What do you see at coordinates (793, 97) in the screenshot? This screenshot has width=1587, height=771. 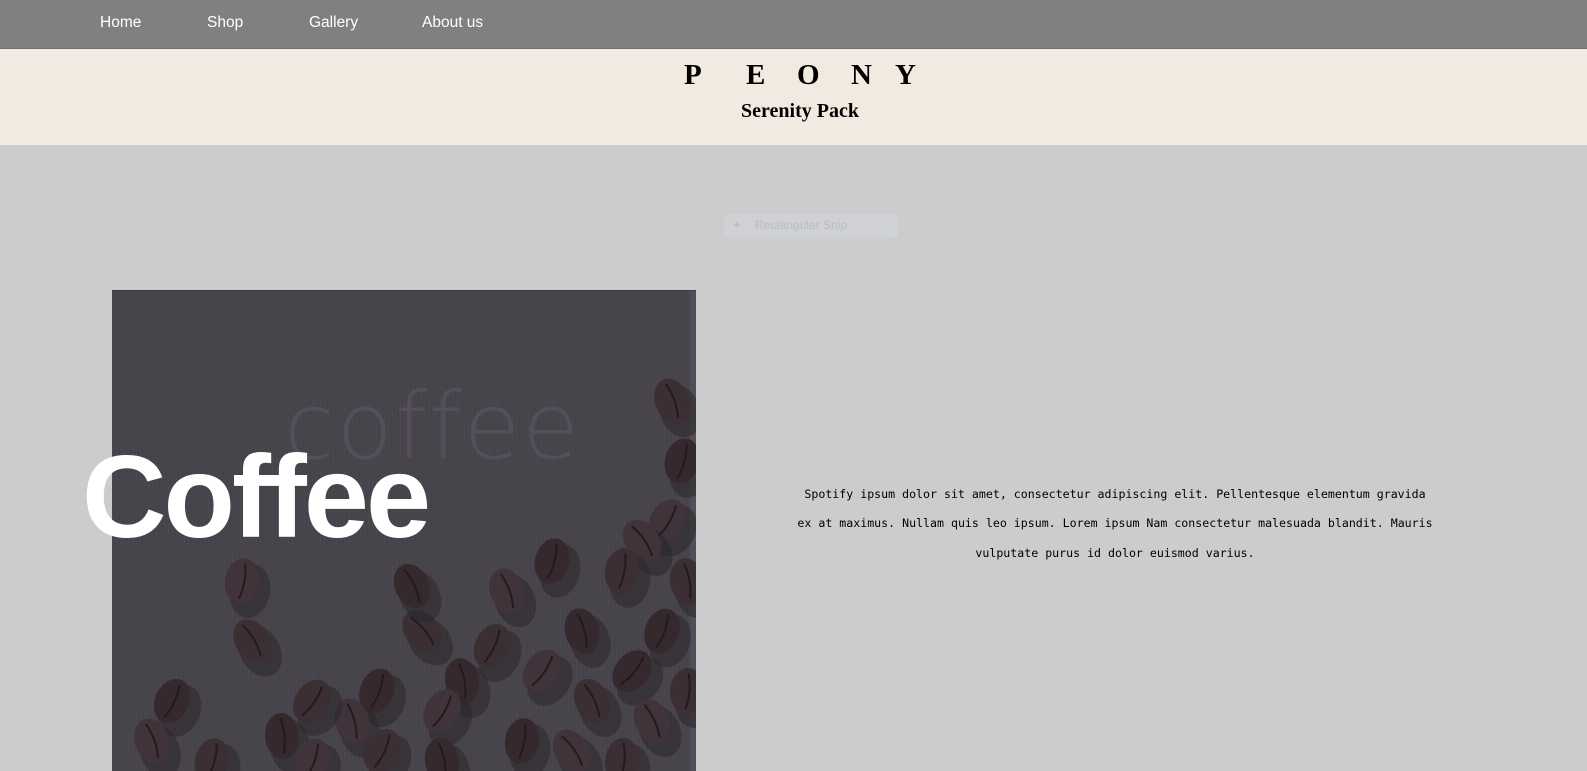 I see `header-banner: P E O N Y Serenity Pack` at bounding box center [793, 97].